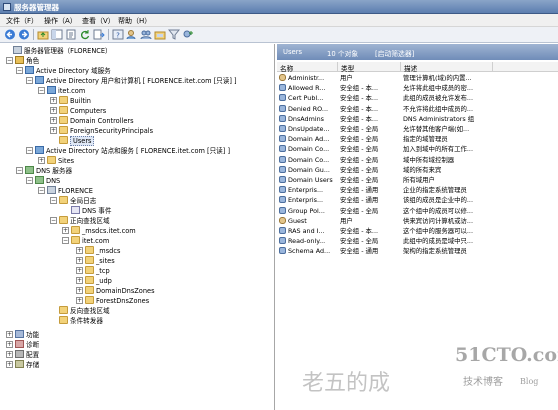 The image size is (558, 410). Describe the element at coordinates (61, 91) in the screenshot. I see `tree-item-domain: − itet.com` at that location.